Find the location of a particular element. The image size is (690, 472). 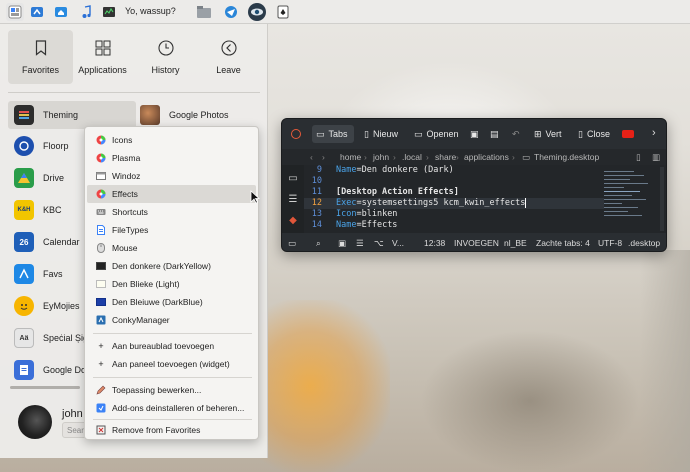

open-button: ▭ Openen is located at coordinates (436, 134).